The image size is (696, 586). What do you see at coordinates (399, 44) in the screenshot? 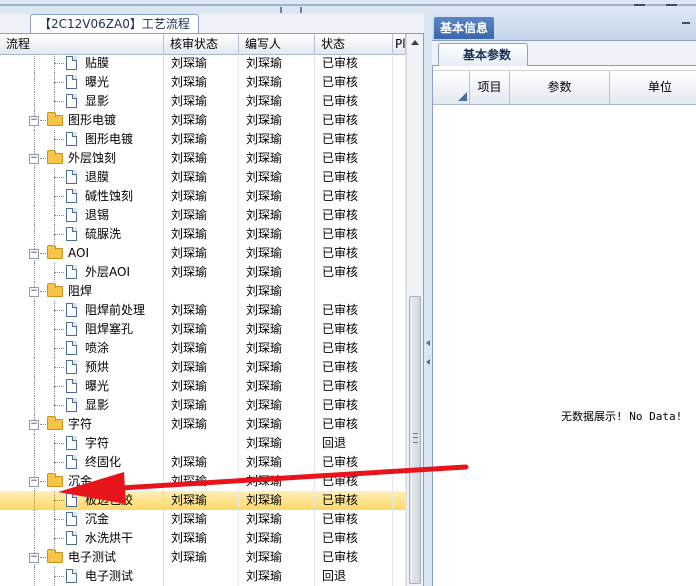
I see `column-header-pl: Pl` at bounding box center [399, 44].